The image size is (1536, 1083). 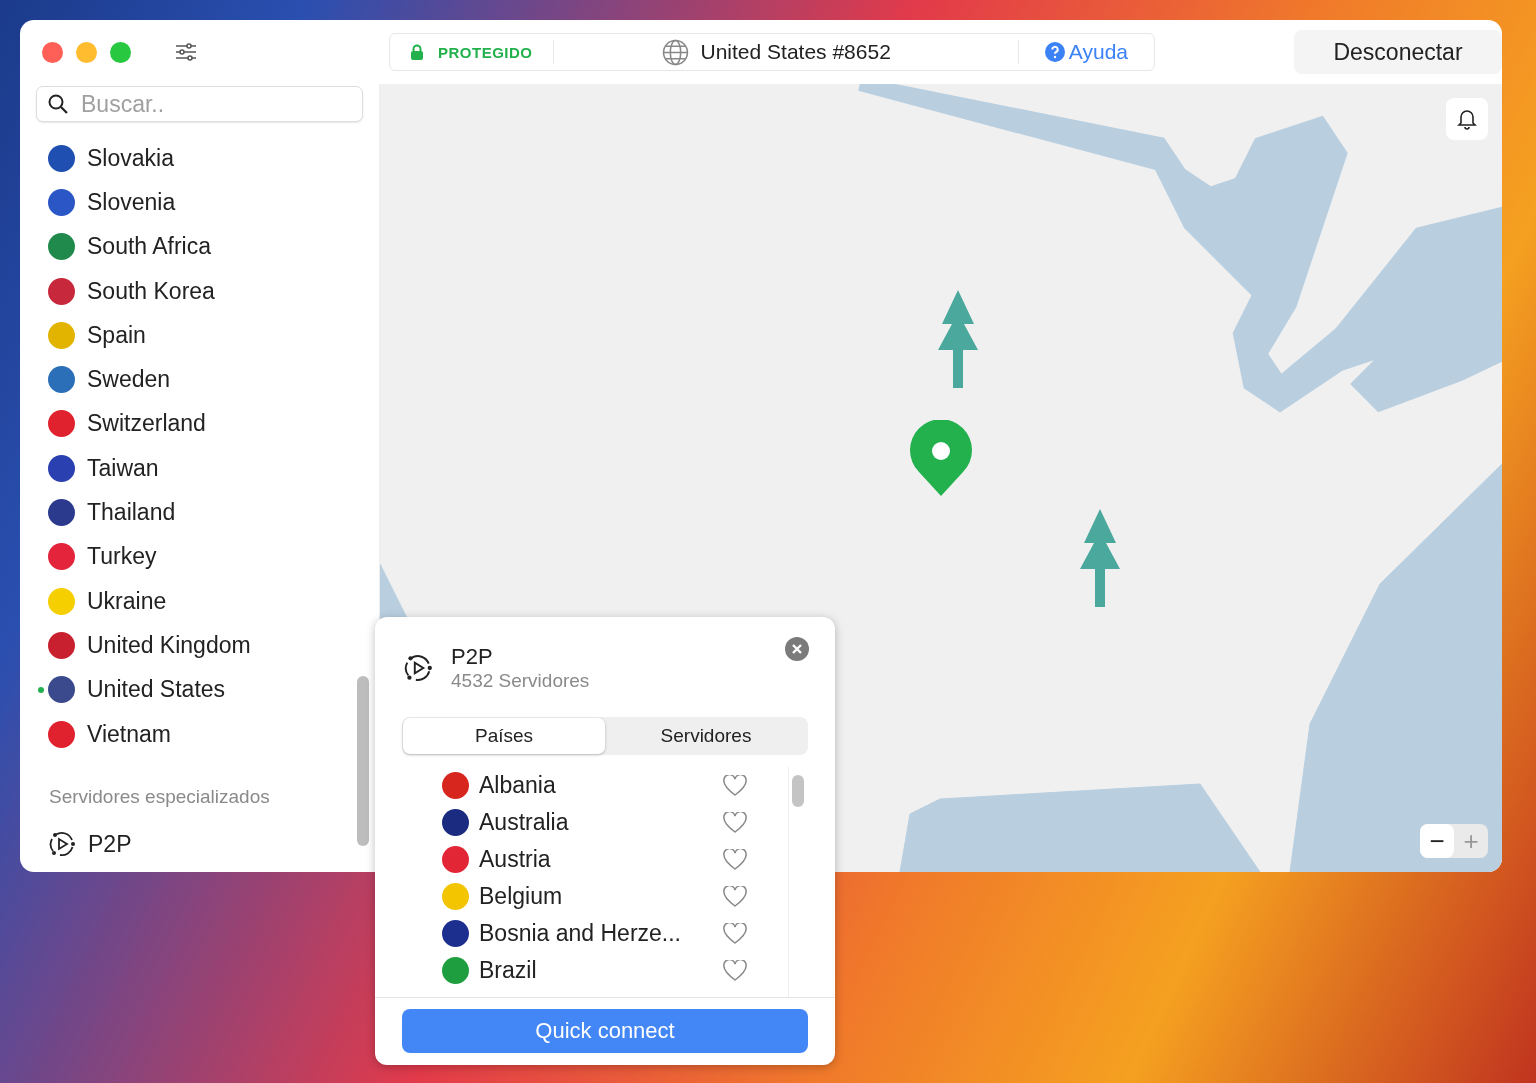 What do you see at coordinates (1398, 52) in the screenshot?
I see `disconnect-button: Desconectar` at bounding box center [1398, 52].